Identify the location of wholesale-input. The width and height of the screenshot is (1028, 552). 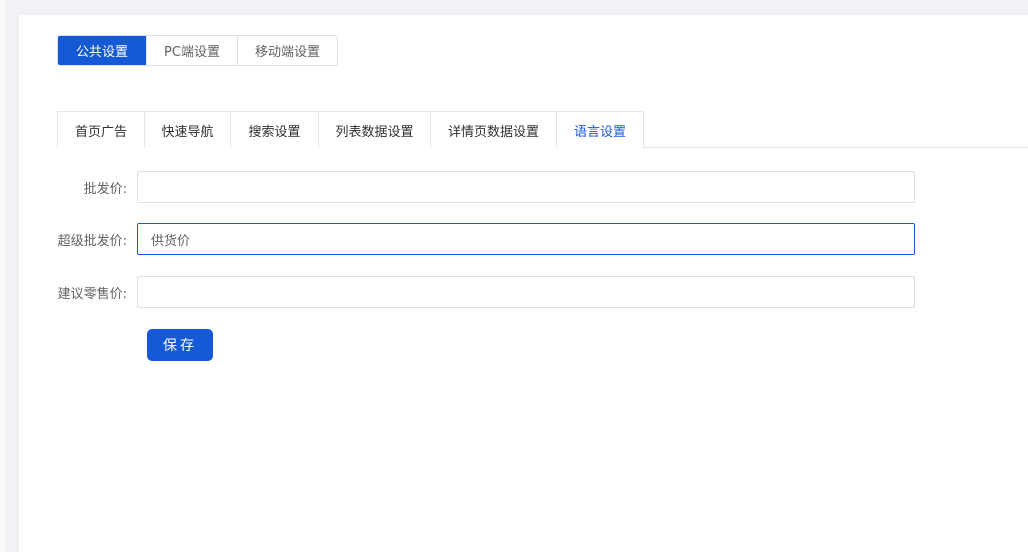
(526, 187).